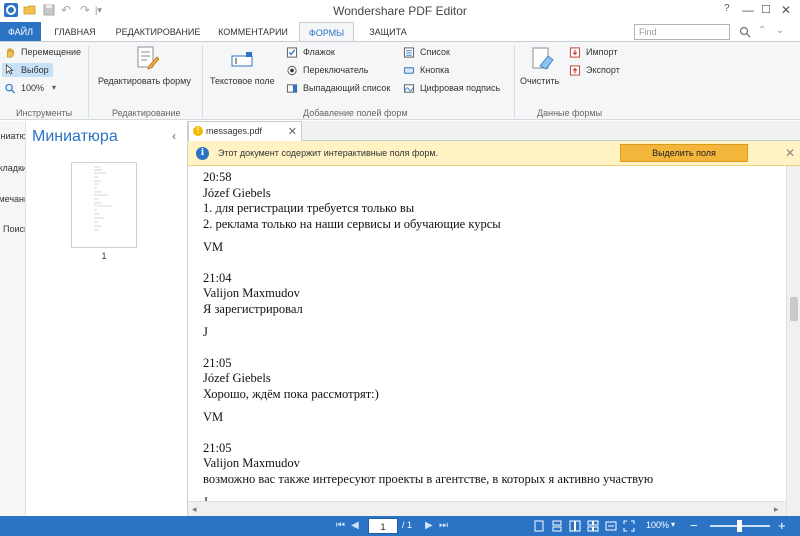  I want to click on message-text: Хорошо, ждём пока рассмотрят:), so click(291, 393).